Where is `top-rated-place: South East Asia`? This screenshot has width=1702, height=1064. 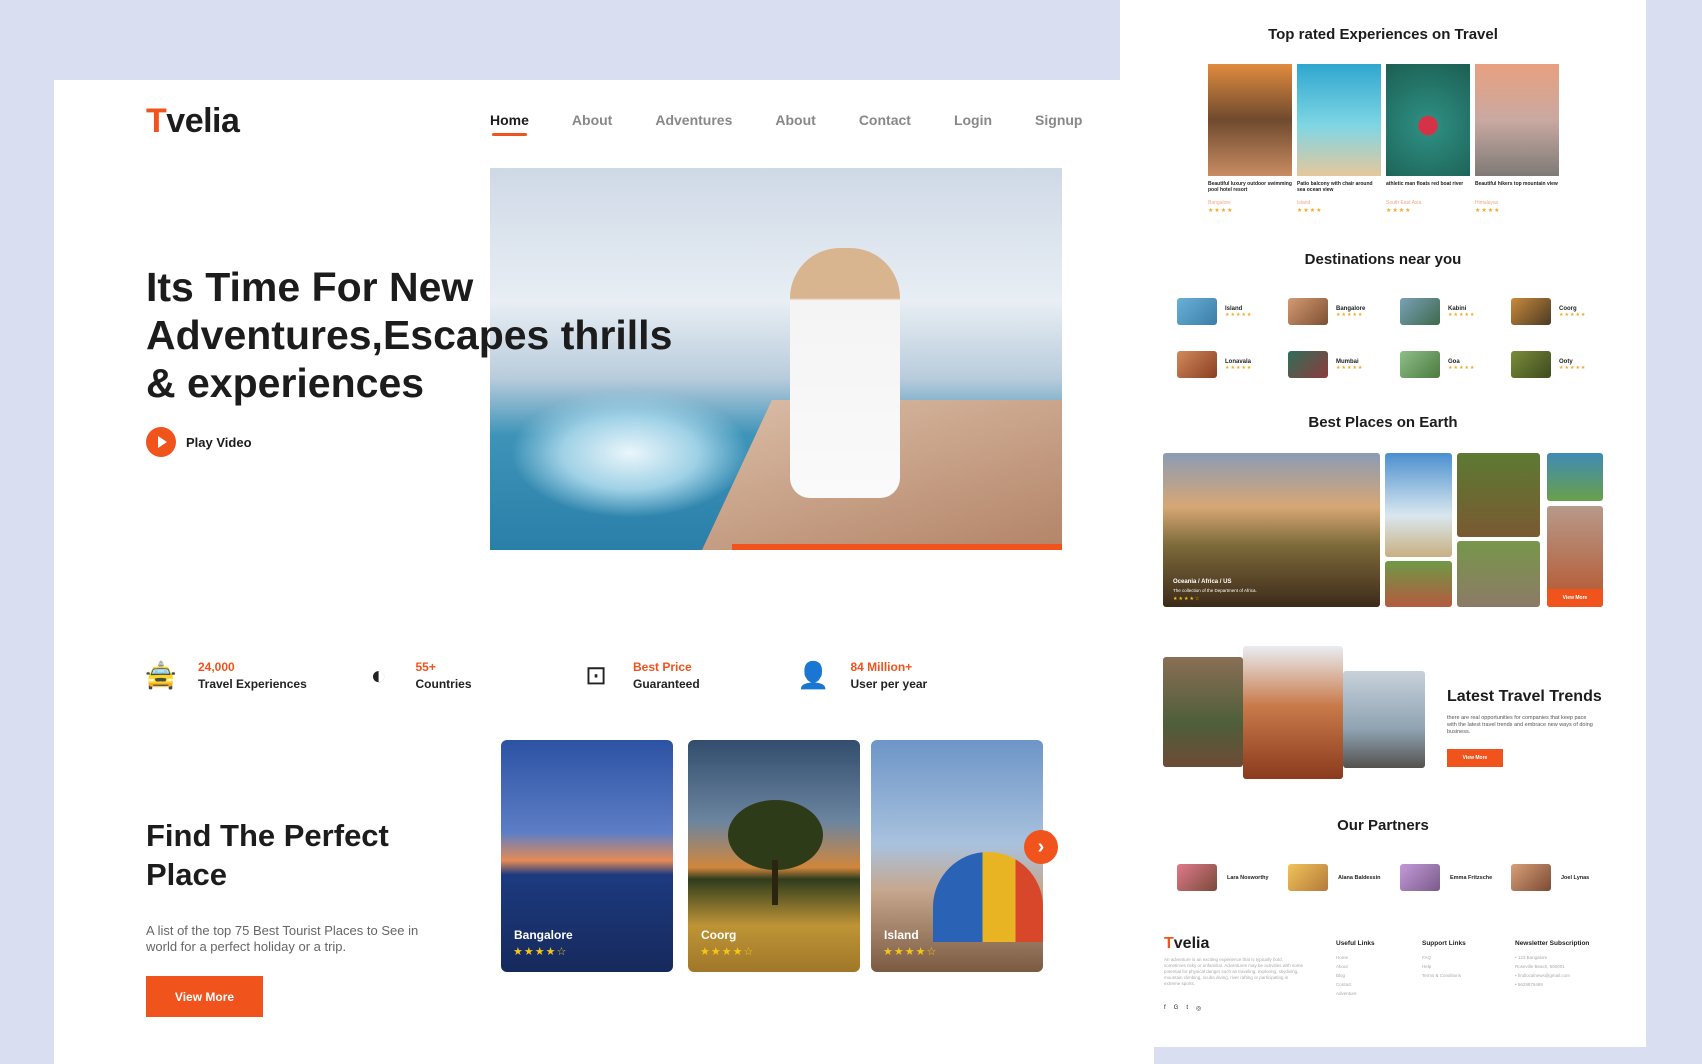 top-rated-place: South East Asia is located at coordinates (1404, 203).